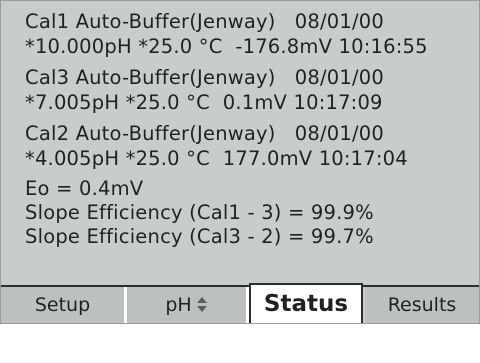 The height and width of the screenshot is (363, 480). I want to click on record-reading: *4.005pH *25.0 °C 177.0mV 10:17:04, so click(216, 158).